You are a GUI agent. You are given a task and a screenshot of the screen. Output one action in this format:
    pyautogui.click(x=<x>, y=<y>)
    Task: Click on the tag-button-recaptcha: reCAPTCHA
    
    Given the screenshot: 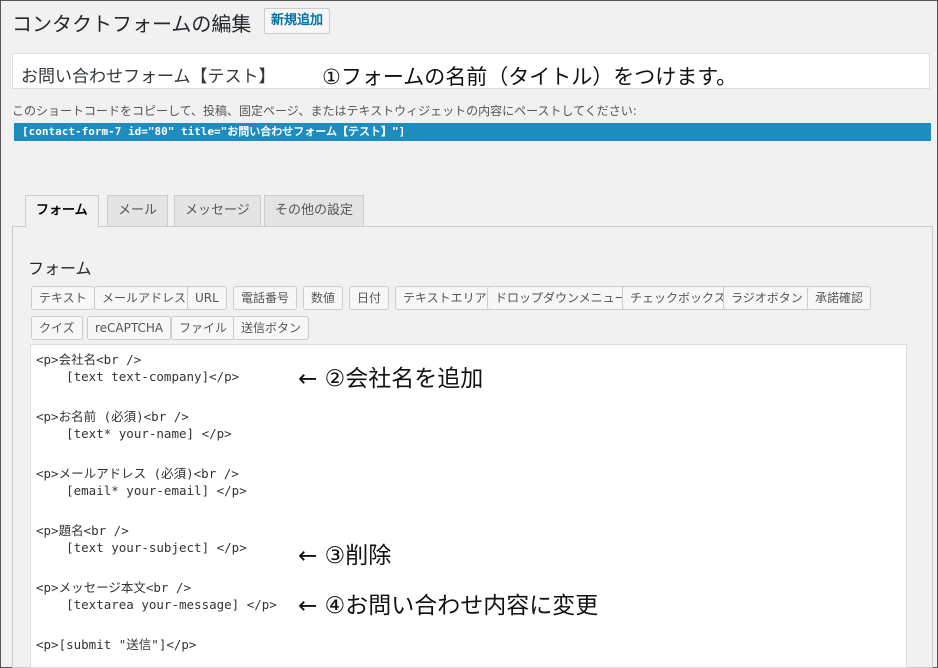 What is the action you would take?
    pyautogui.click(x=129, y=328)
    